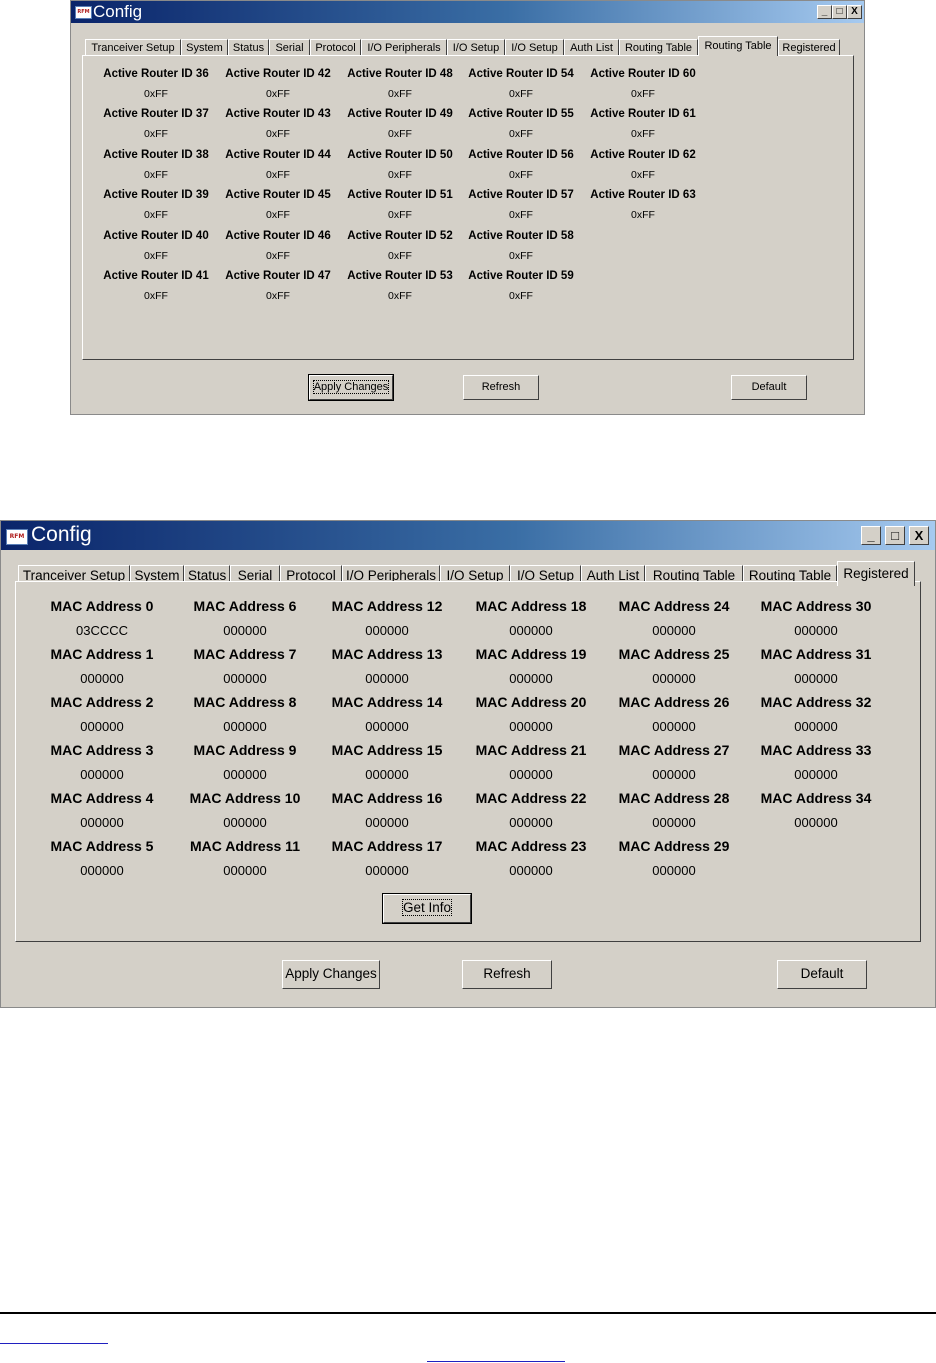 This screenshot has height=1363, width=936. What do you see at coordinates (738, 46) in the screenshot?
I see `tab-routing-table-10: Routing Table` at bounding box center [738, 46].